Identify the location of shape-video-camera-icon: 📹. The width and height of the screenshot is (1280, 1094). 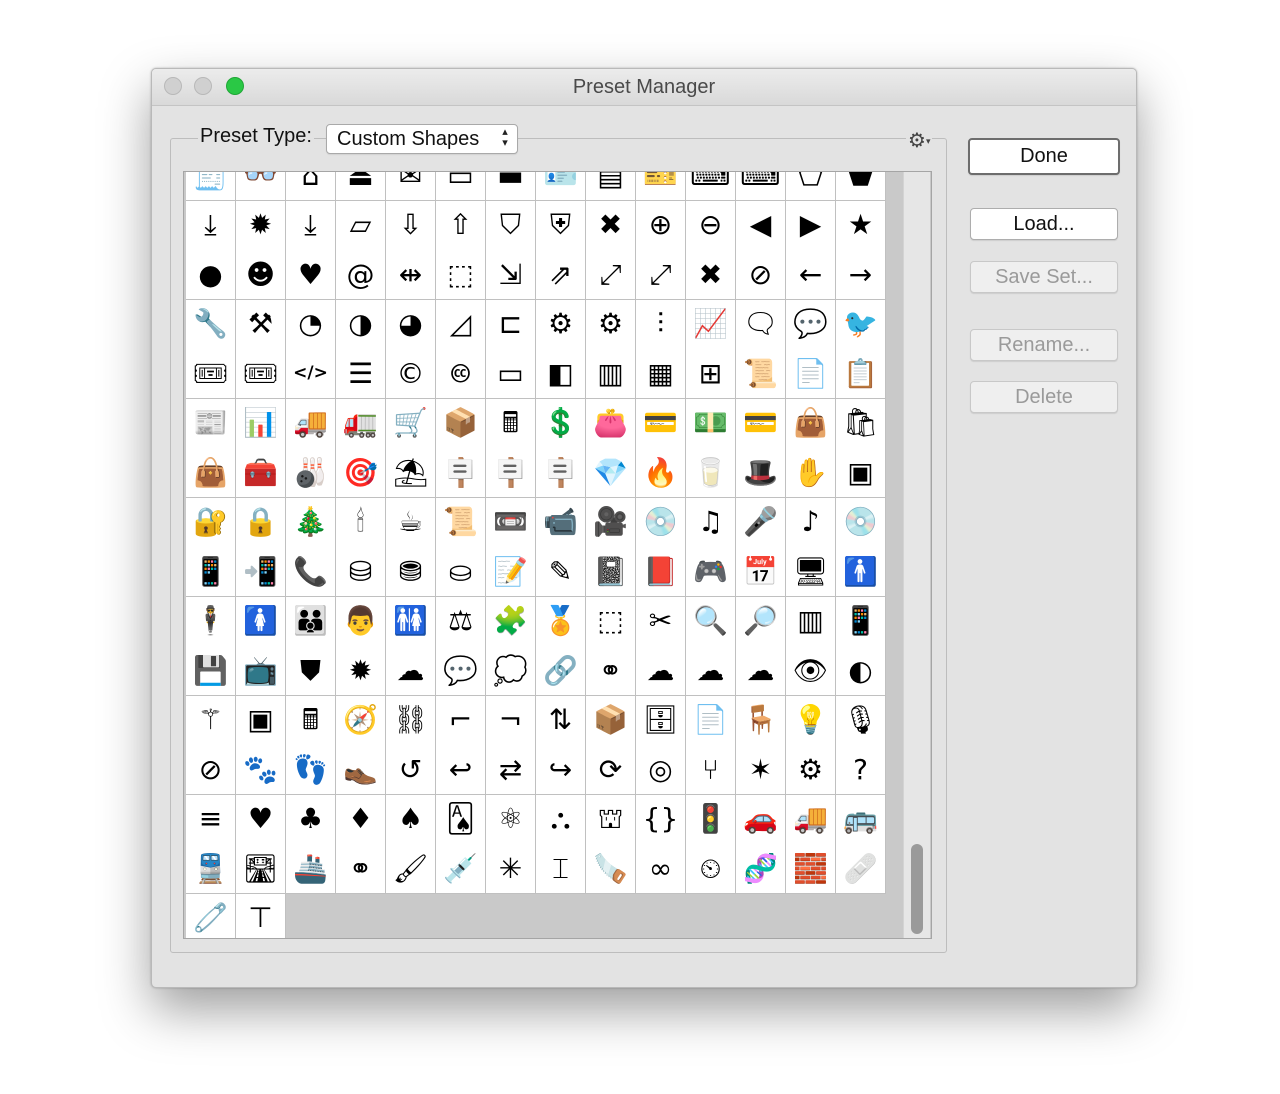
(561, 522).